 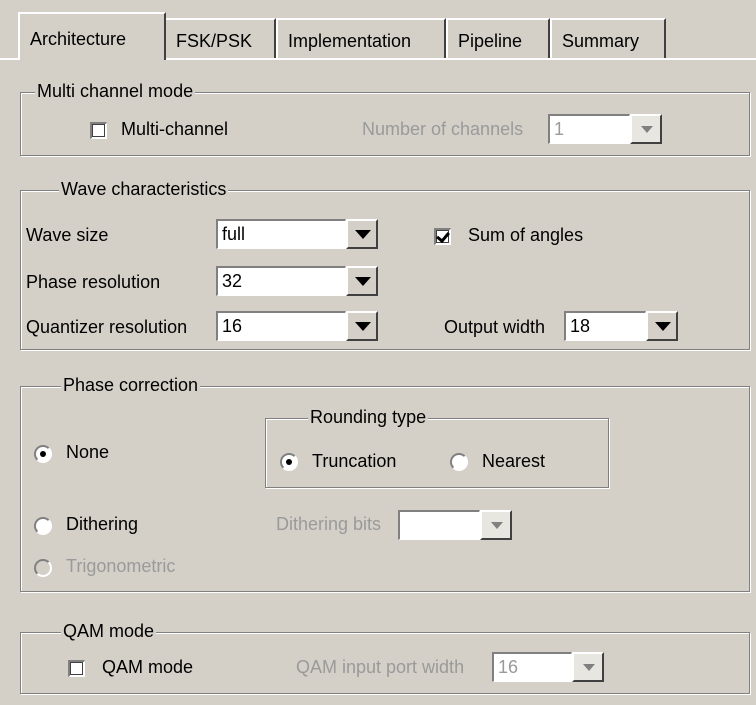 I want to click on rounding-type-title: Rounding type, so click(x=368, y=417).